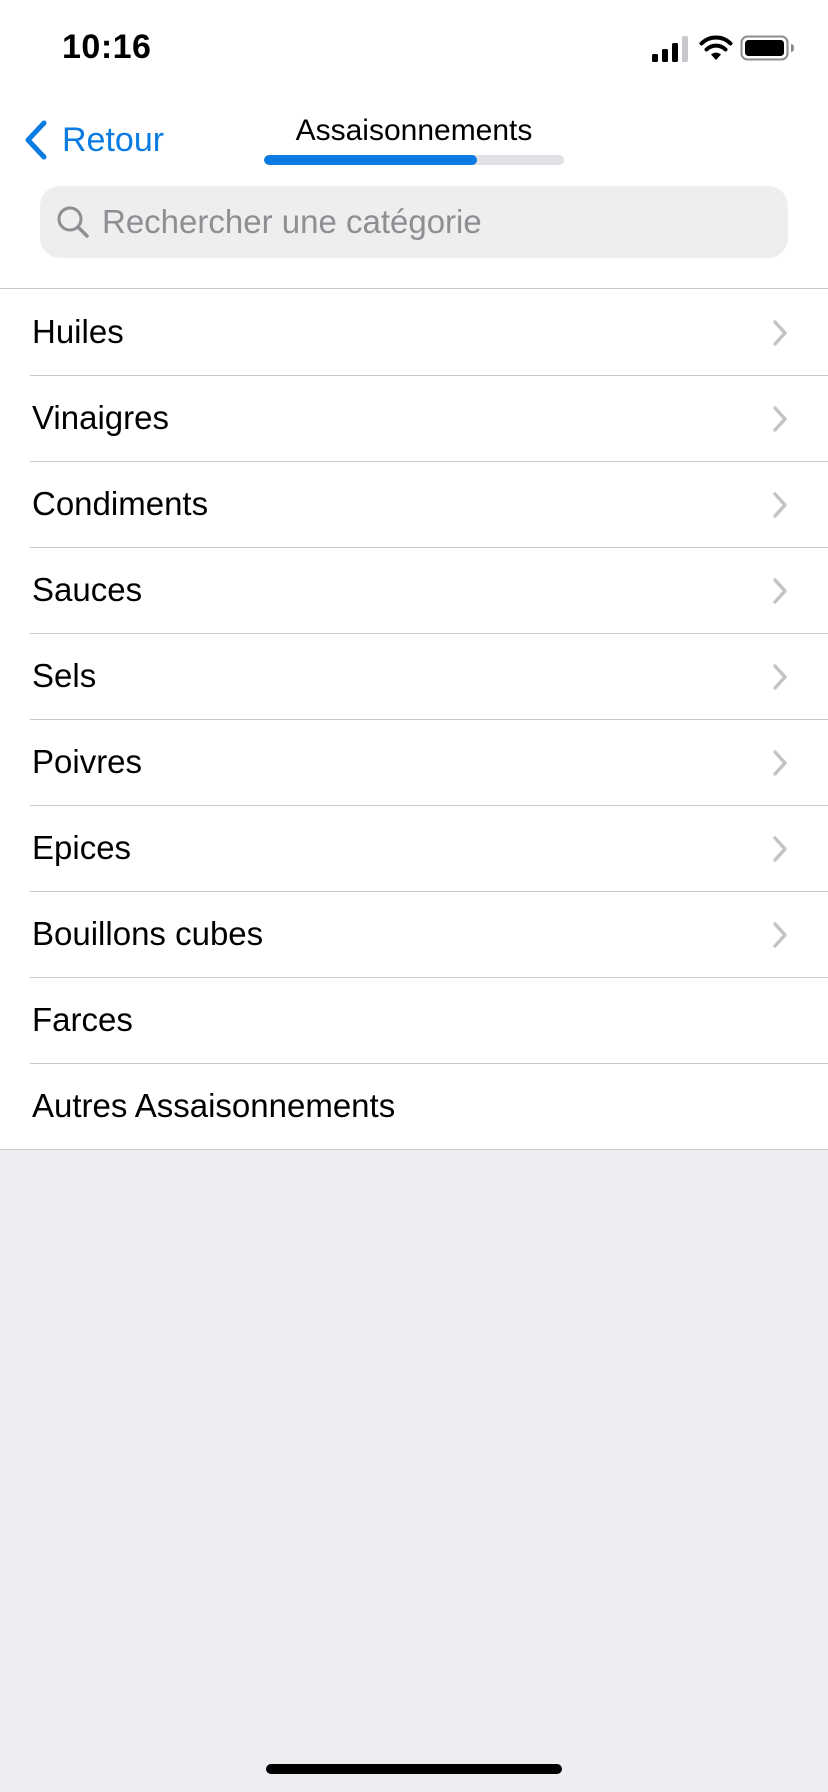 Image resolution: width=828 pixels, height=1792 pixels. What do you see at coordinates (82, 1019) in the screenshot?
I see `list-item-label: Farces` at bounding box center [82, 1019].